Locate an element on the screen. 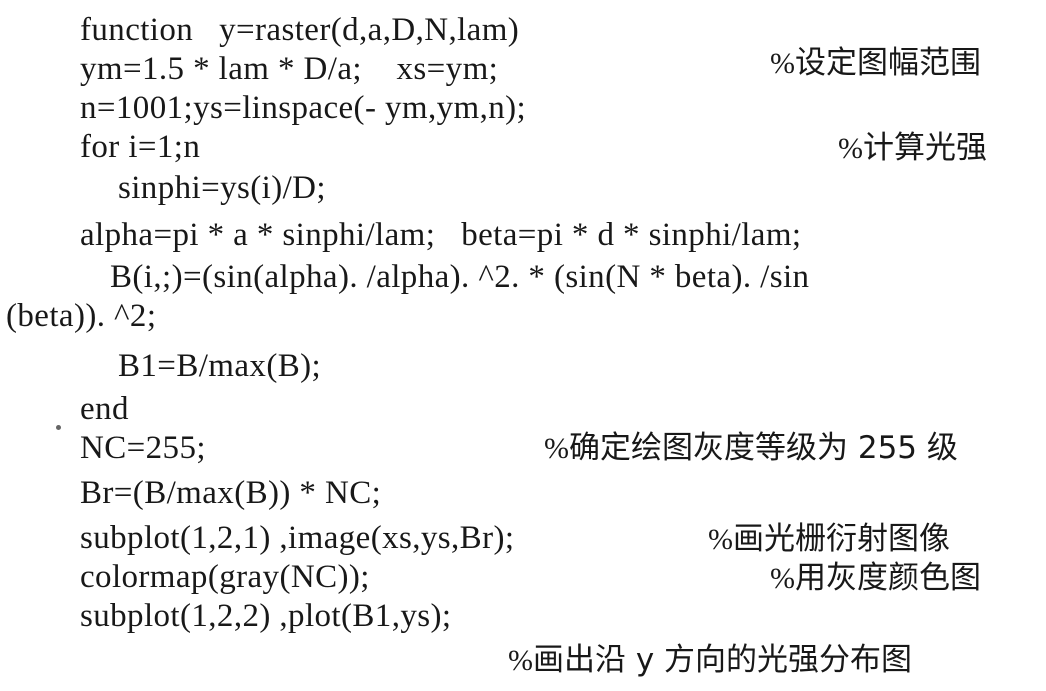 The height and width of the screenshot is (691, 1046). code-line: function y=raster(d,a,D,N,lam) is located at coordinates (300, 30).